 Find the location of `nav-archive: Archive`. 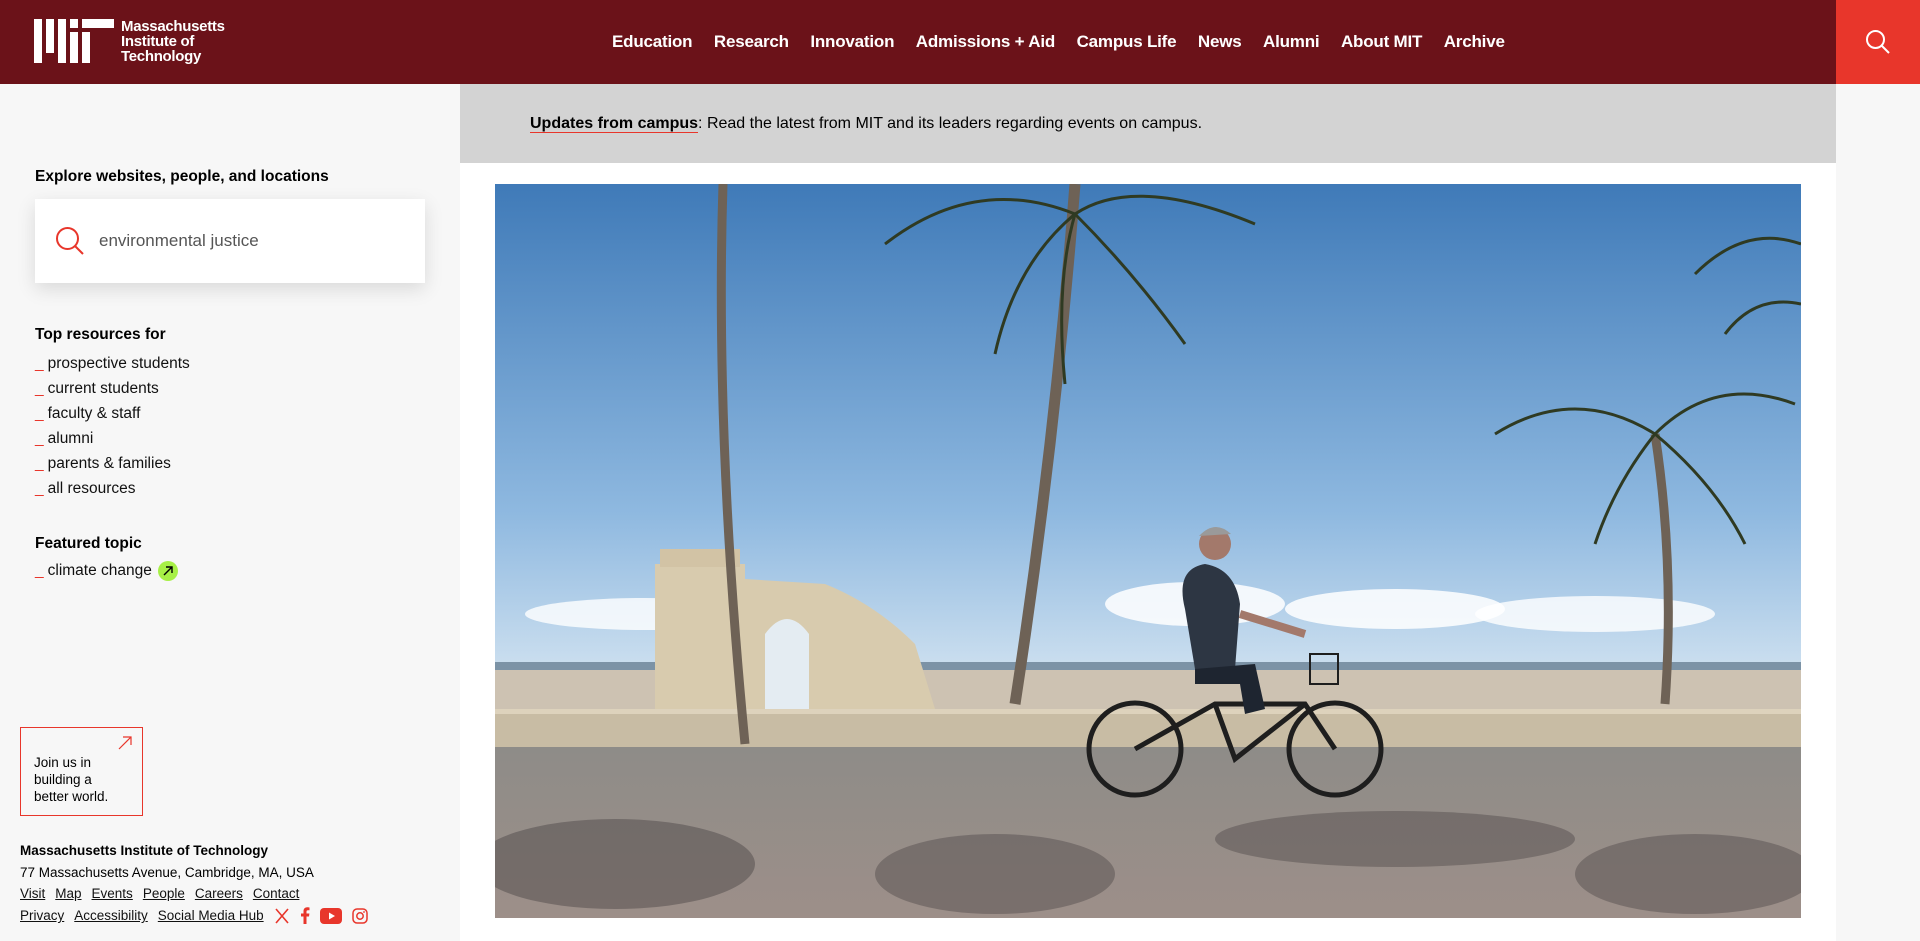

nav-archive: Archive is located at coordinates (1474, 42).